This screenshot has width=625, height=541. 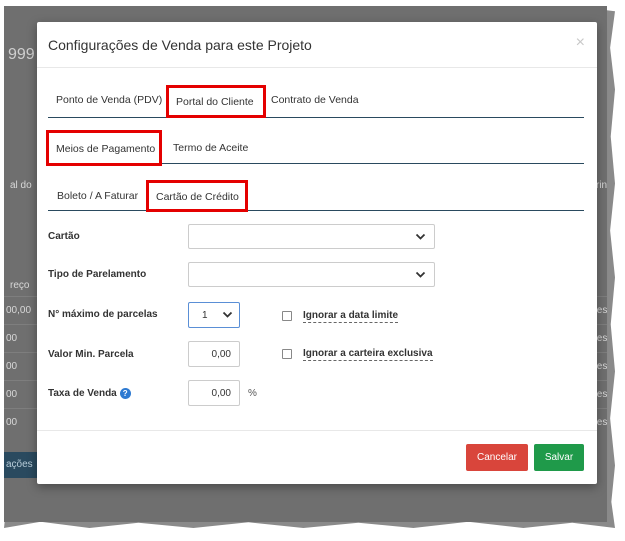 I want to click on tabs-level1: Ponto de Venda (PDV) Contrato de Venda, so click(x=316, y=105).